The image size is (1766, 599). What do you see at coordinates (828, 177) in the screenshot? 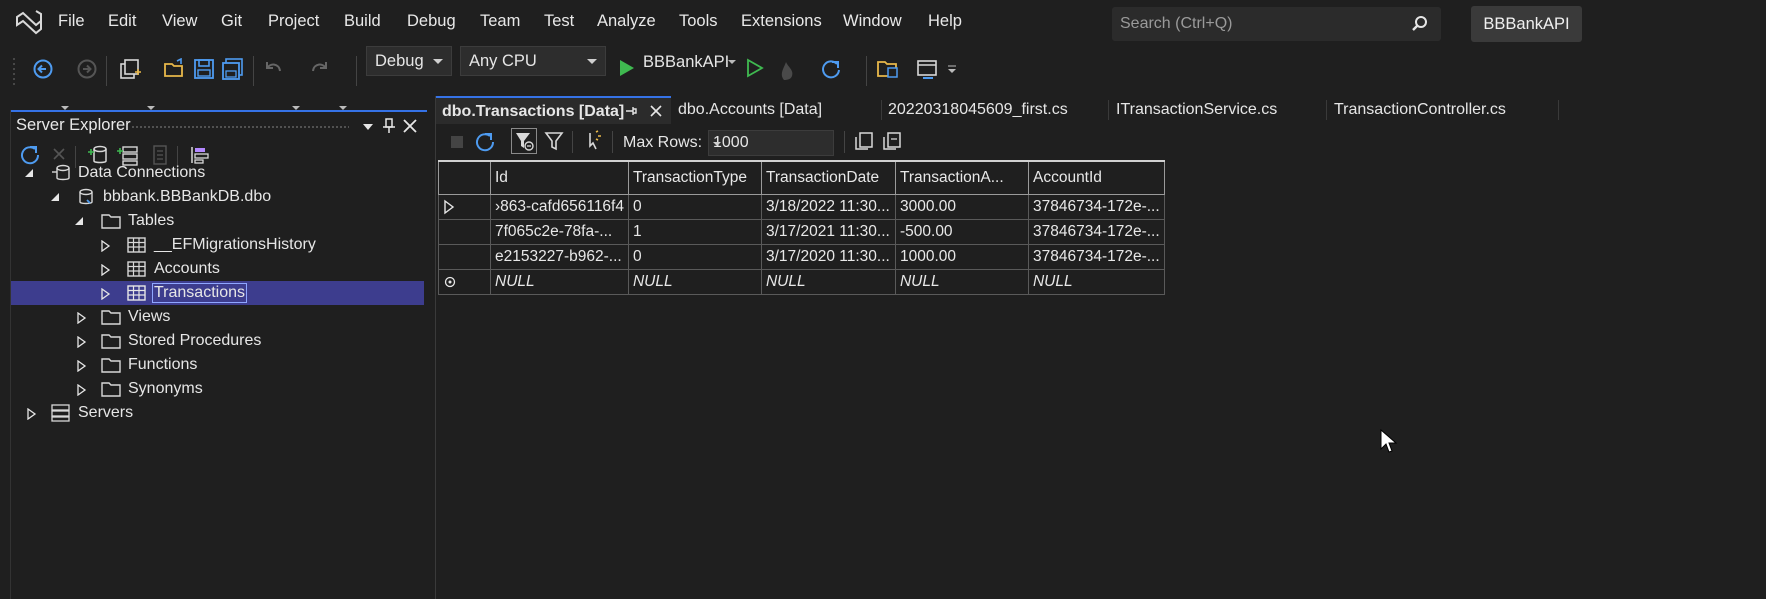
I see `column-header: TransactionDate` at bounding box center [828, 177].